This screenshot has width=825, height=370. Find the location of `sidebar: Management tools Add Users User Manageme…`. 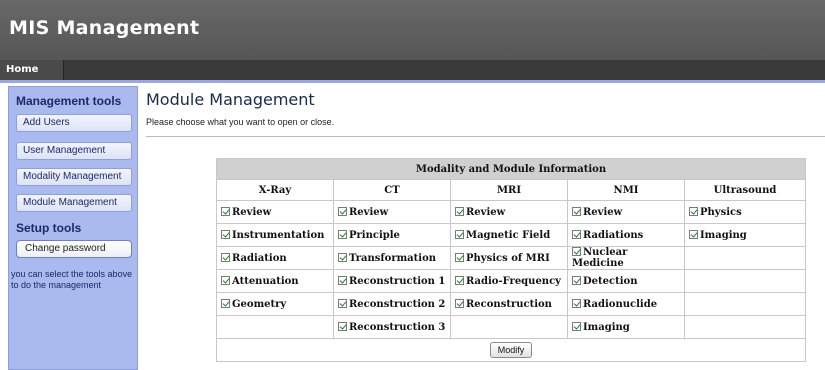

sidebar: Management tools Add Users User Manageme… is located at coordinates (73, 228).